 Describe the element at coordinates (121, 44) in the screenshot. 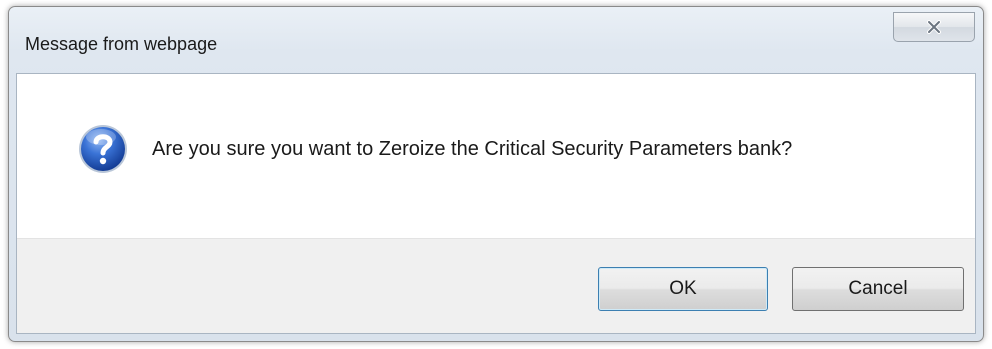

I see `dialog-title: Message from webpage` at that location.